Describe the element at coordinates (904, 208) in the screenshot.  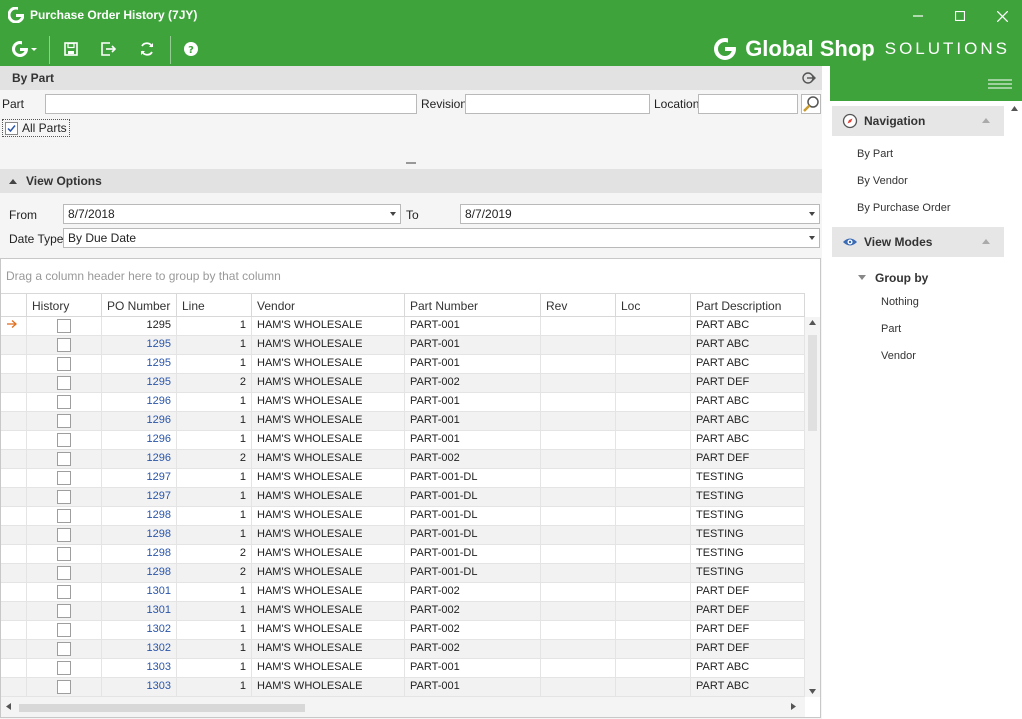
I see `nav-item-by-purchase-order: By Purchase Order` at that location.